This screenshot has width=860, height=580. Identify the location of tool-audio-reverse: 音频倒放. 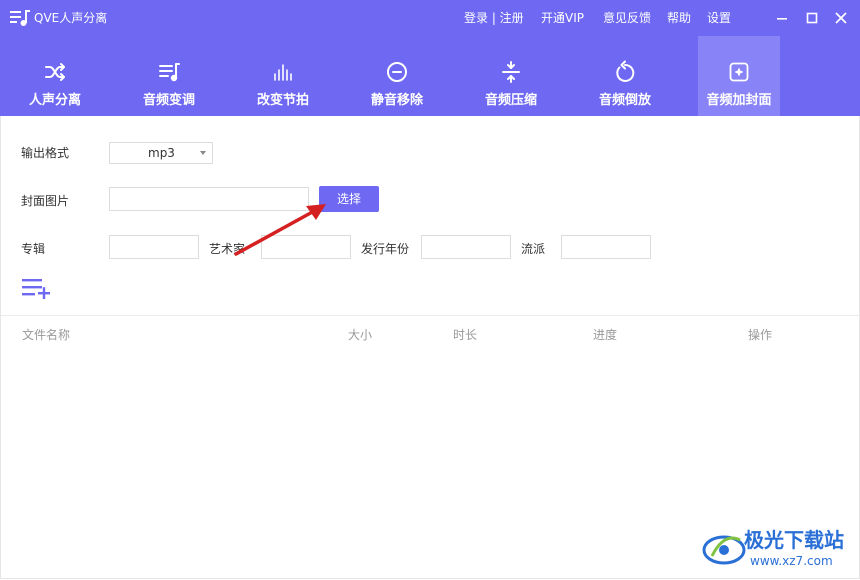
(625, 76).